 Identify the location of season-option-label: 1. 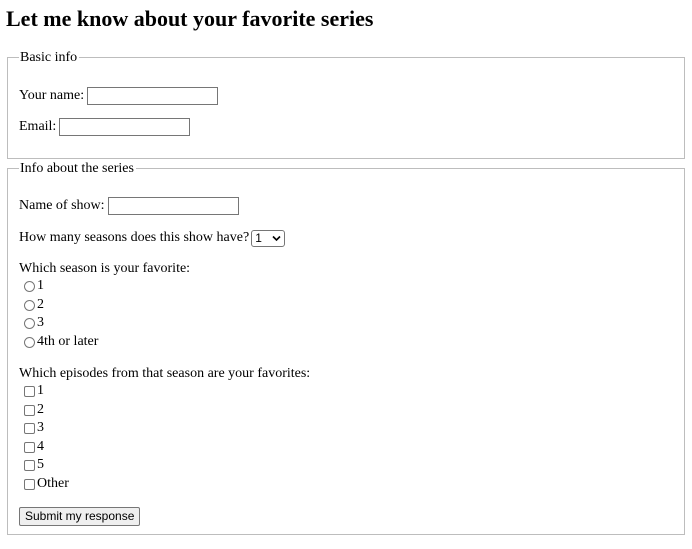
(40, 285).